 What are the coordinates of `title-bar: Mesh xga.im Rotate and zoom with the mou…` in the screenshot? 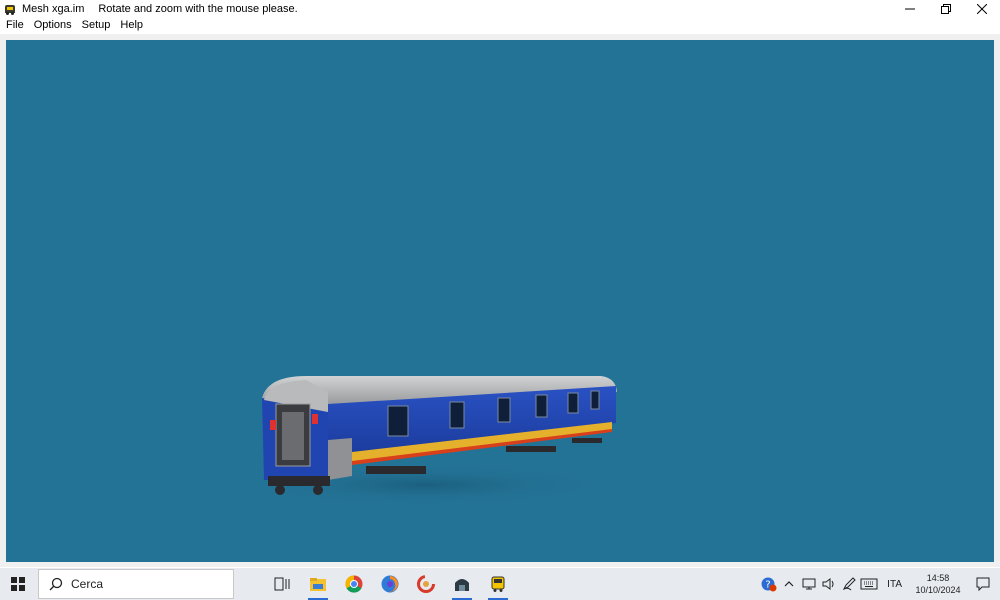 It's located at (500, 8).